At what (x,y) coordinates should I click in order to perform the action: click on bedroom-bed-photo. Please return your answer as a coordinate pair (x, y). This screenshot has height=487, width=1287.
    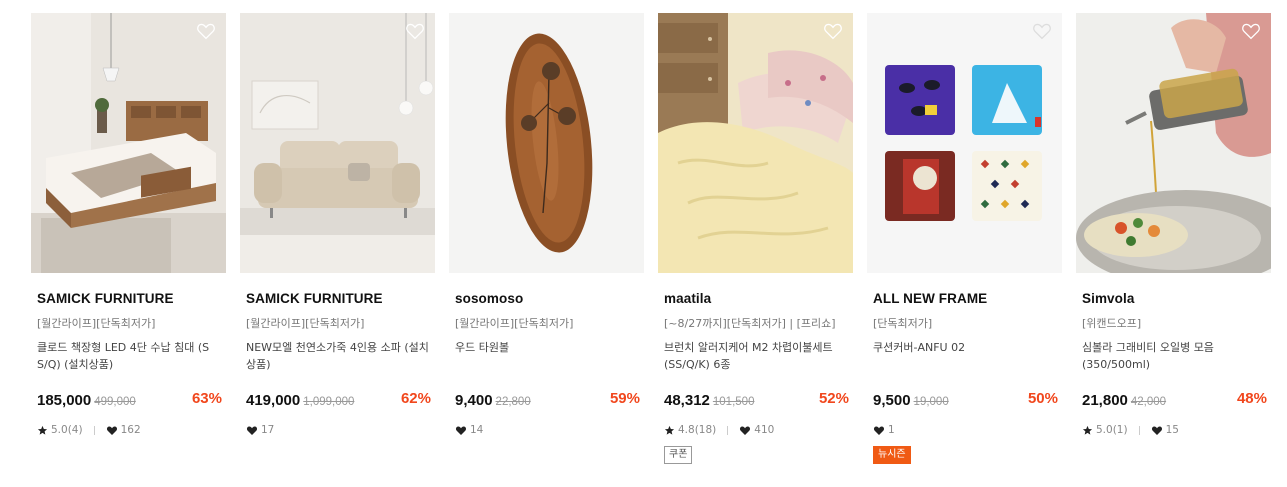
    Looking at the image, I should click on (128, 143).